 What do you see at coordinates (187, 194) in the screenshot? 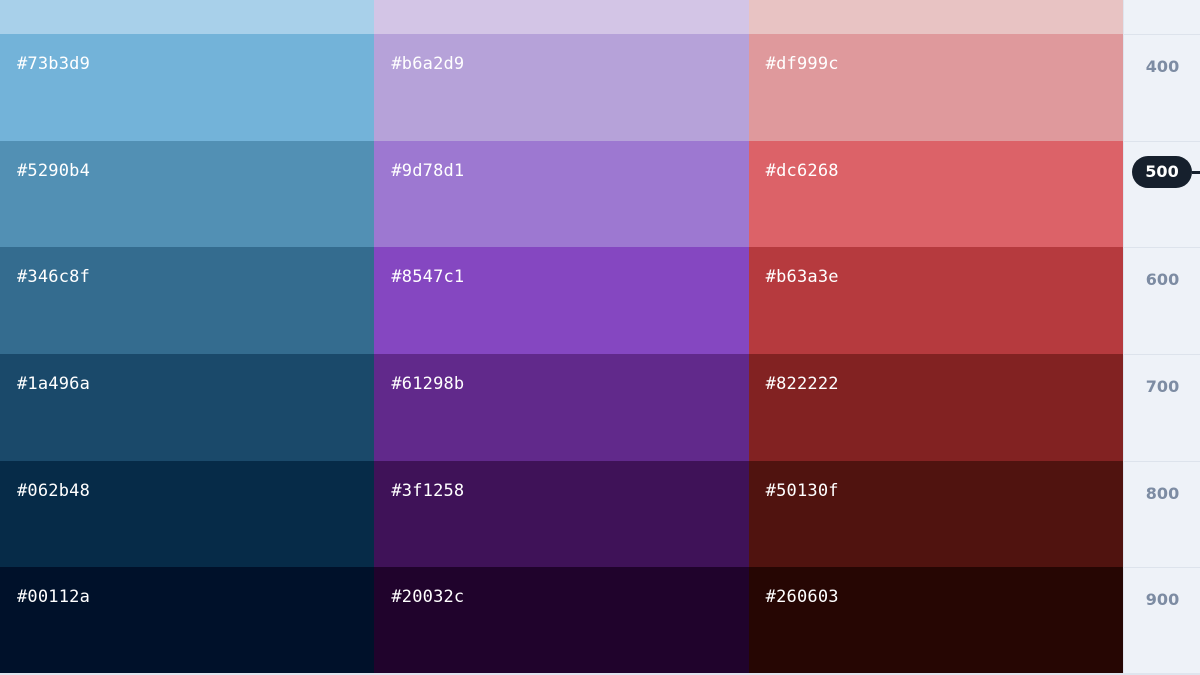
I see `swatch: #5290b4` at bounding box center [187, 194].